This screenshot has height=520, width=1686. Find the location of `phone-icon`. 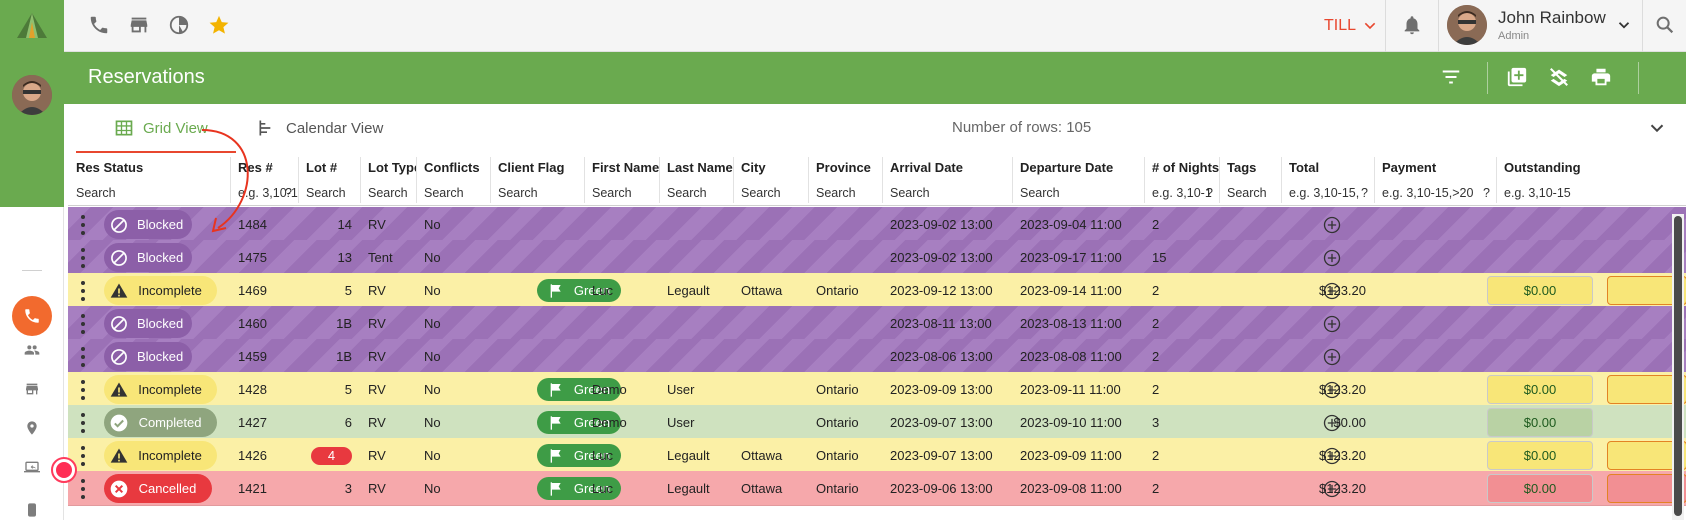

phone-icon is located at coordinates (100, 26).